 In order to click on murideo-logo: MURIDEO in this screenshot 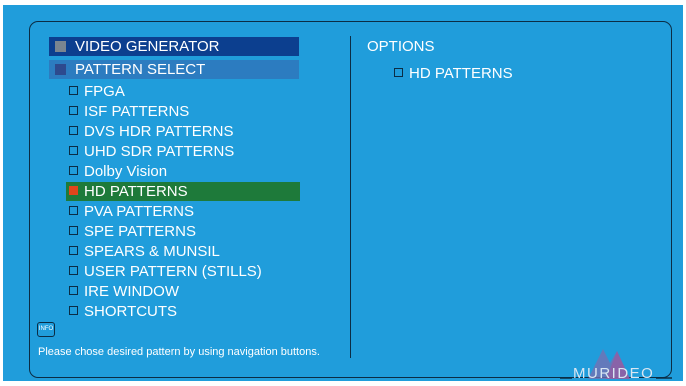, I will do `click(620, 362)`.